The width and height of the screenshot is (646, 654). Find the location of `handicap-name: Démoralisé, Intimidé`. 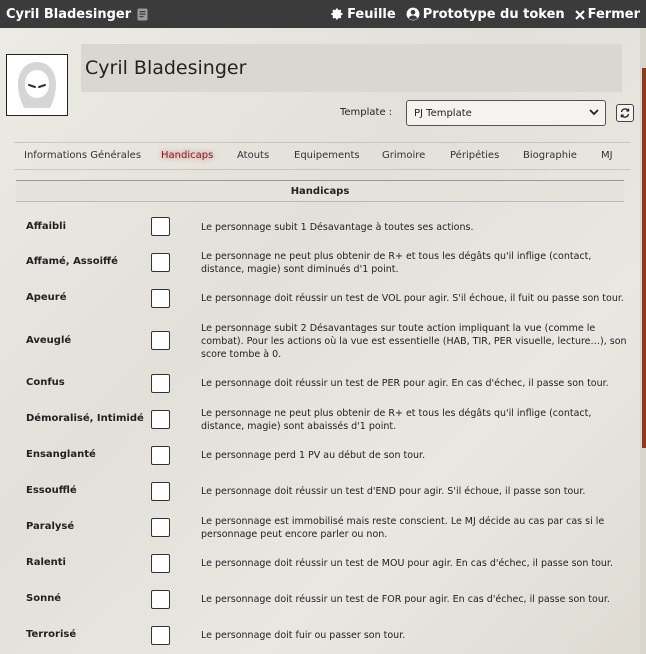

handicap-name: Démoralisé, Intimidé is located at coordinates (85, 418).